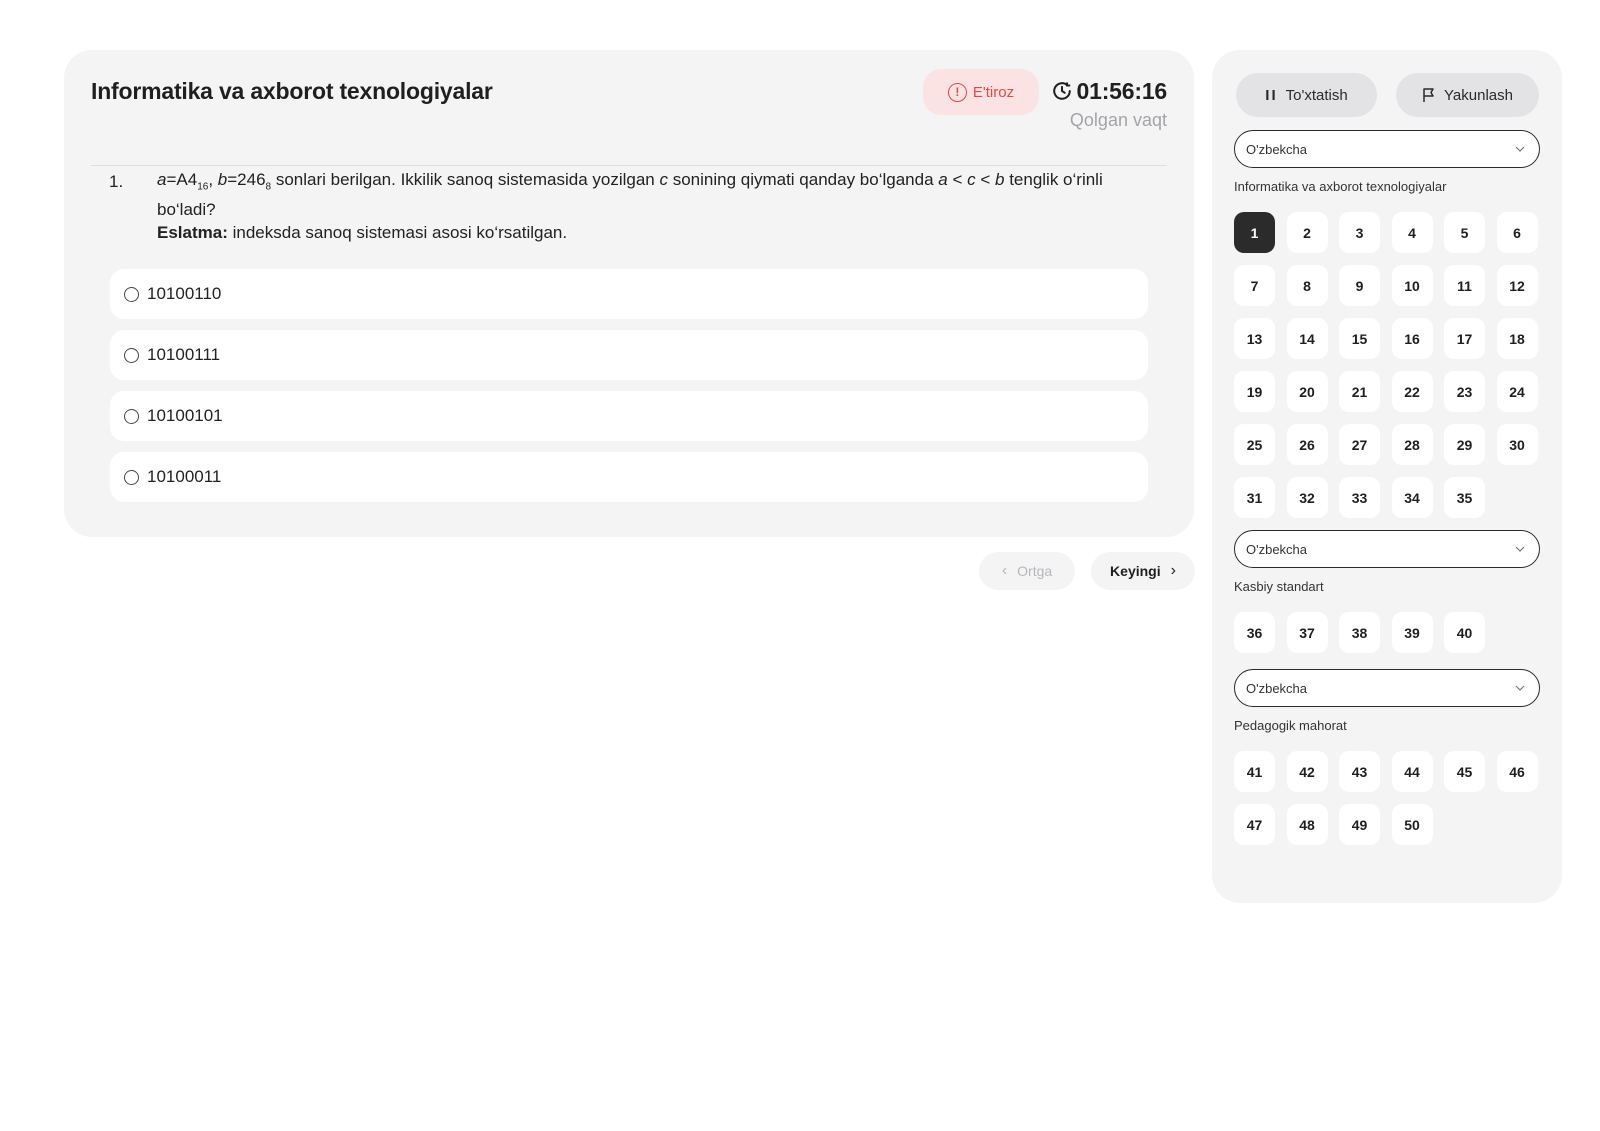 The width and height of the screenshot is (1600, 1131). Describe the element at coordinates (1412, 391) in the screenshot. I see `question-number-button: 22` at that location.